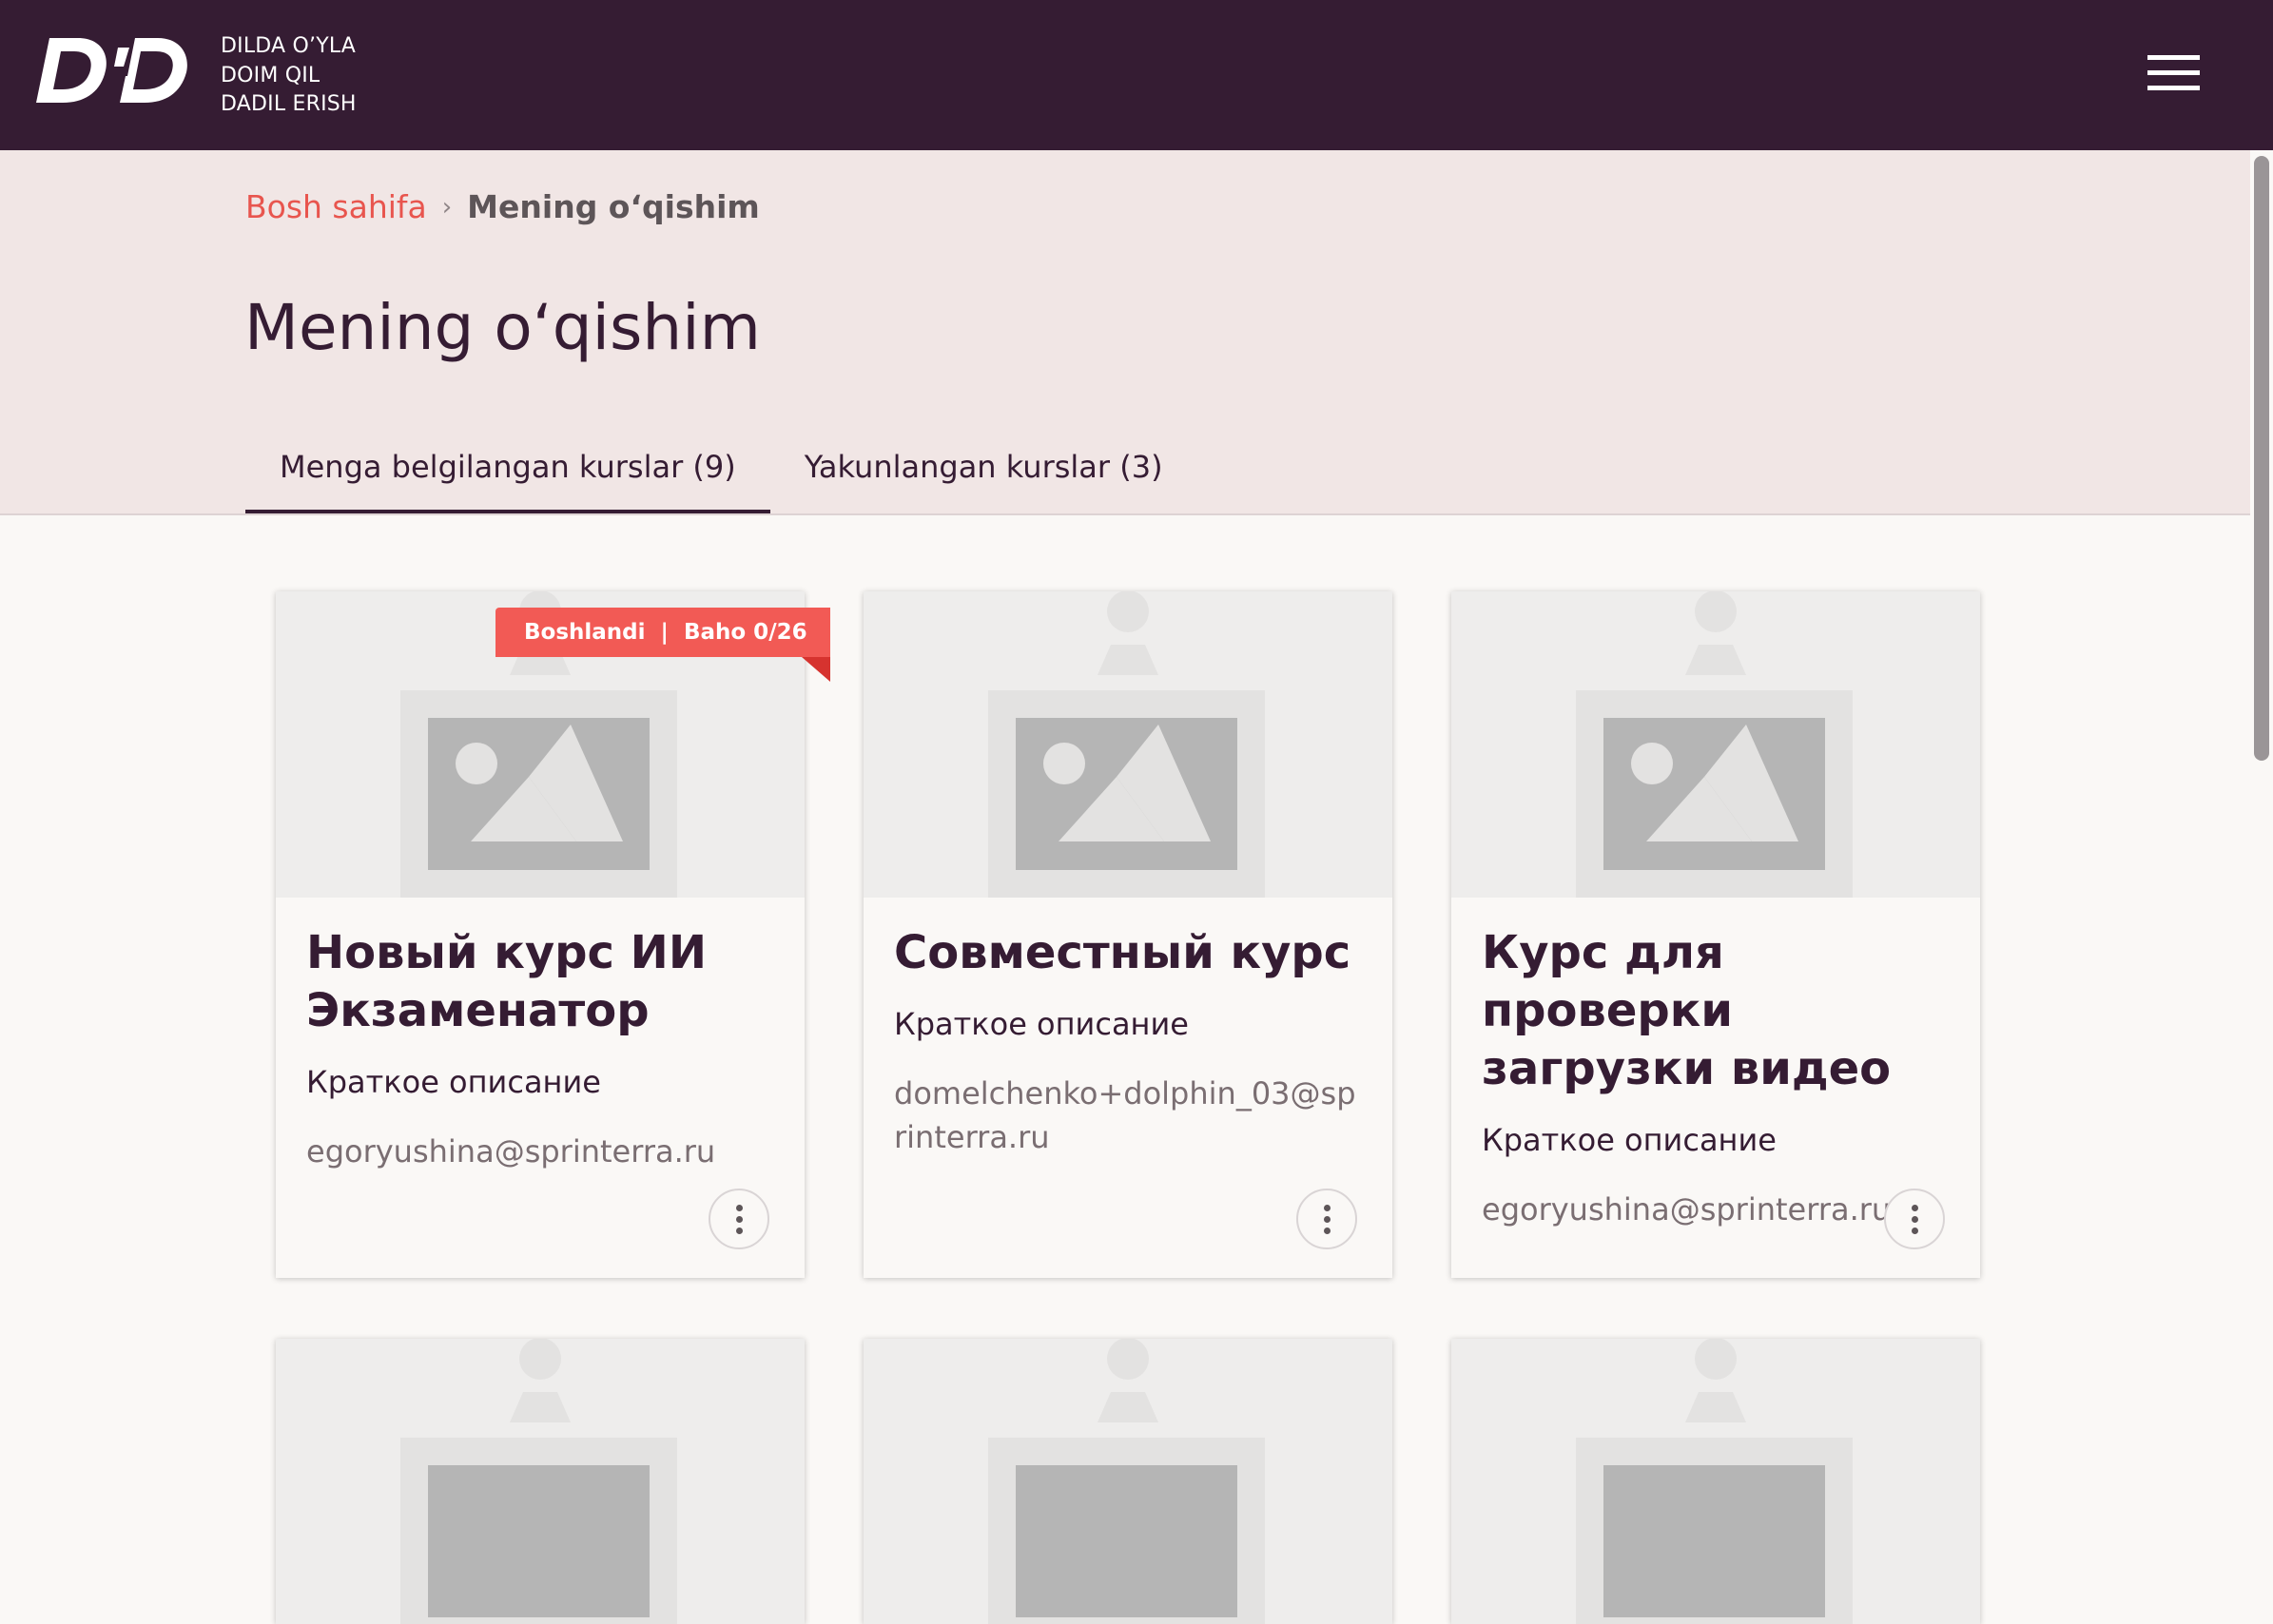 This screenshot has height=1624, width=2273. I want to click on course-title: Совместный курс, so click(1128, 953).